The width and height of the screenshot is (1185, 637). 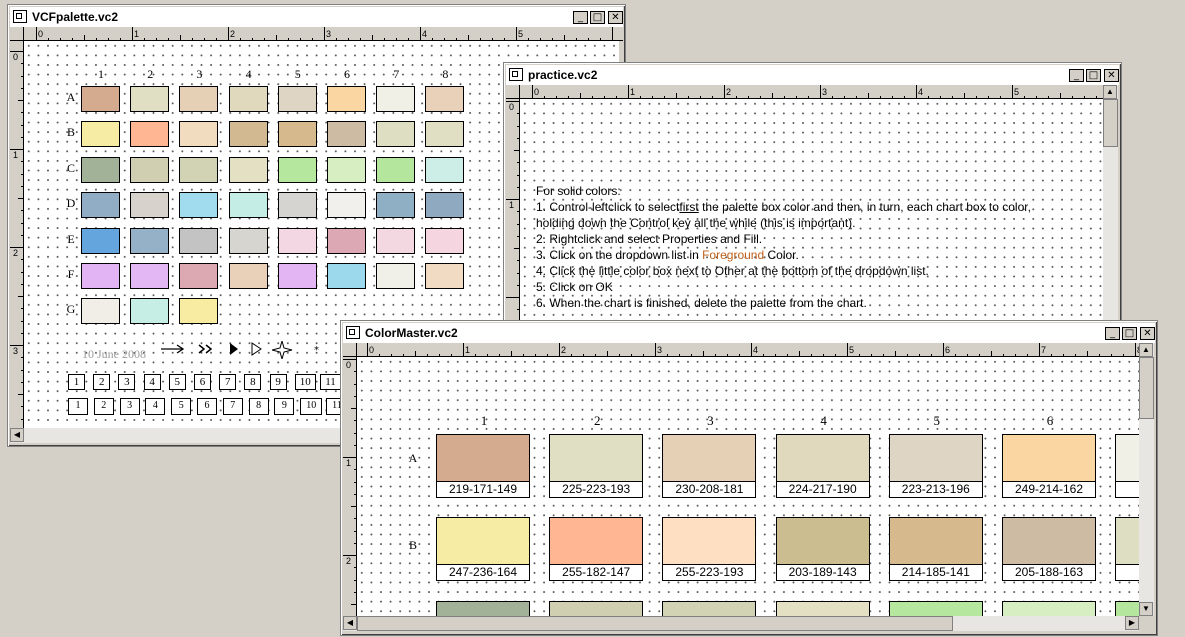 What do you see at coordinates (326, 350) in the screenshot?
I see `small-star-icon: *` at bounding box center [326, 350].